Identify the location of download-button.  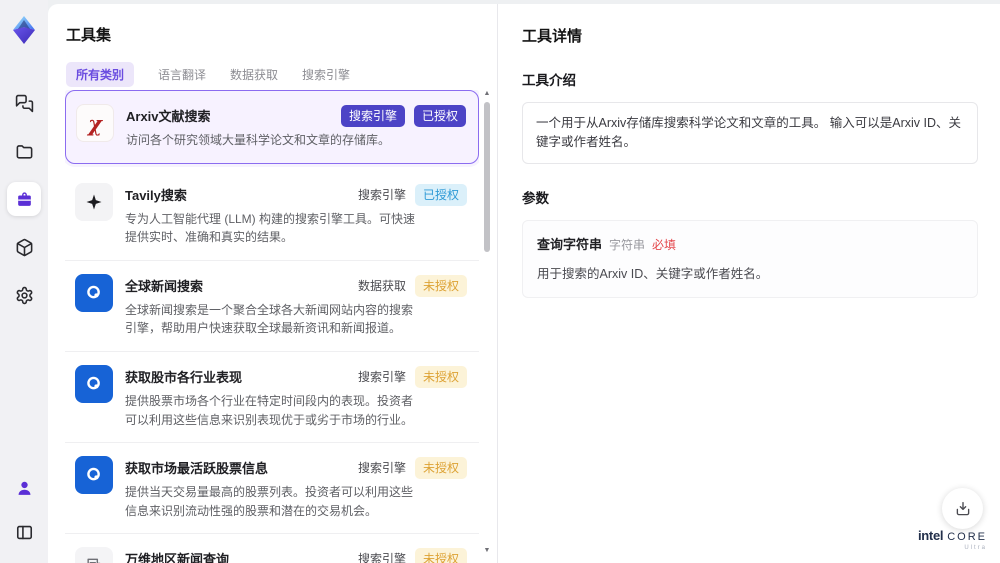
(962, 508).